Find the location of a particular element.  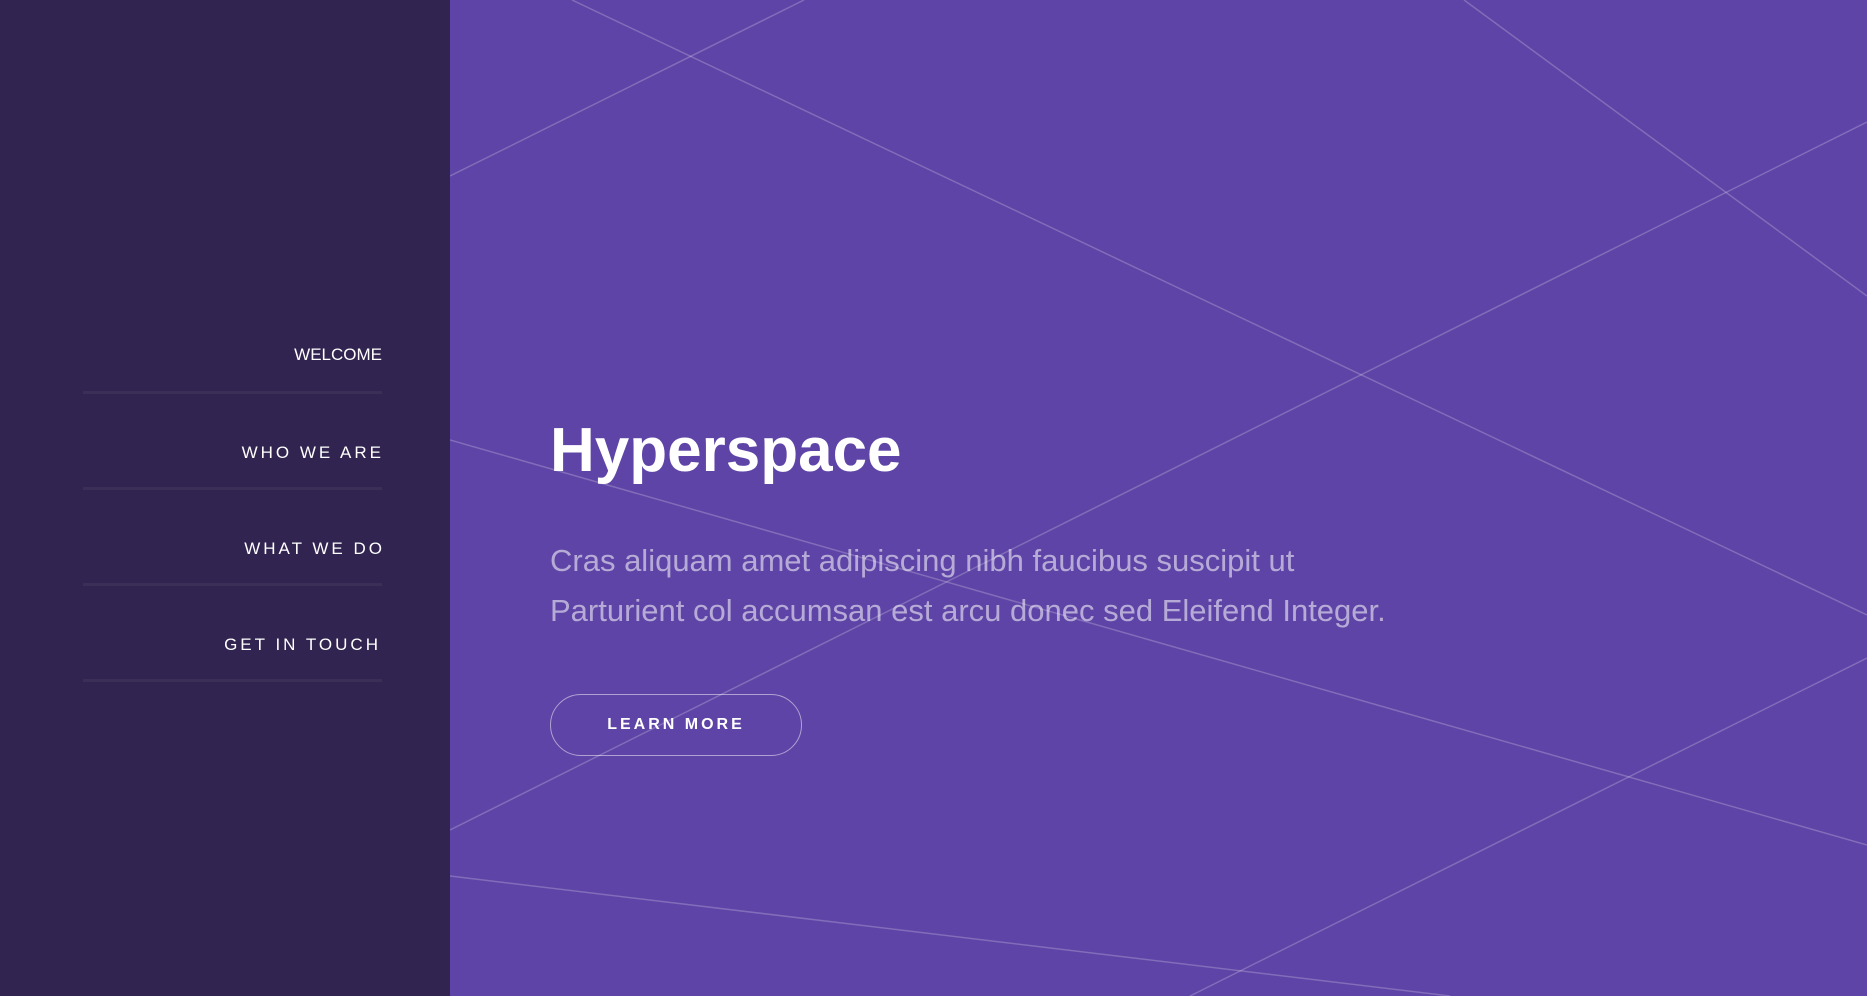

nav-item-label: WHO WE ARE is located at coordinates (312, 452).